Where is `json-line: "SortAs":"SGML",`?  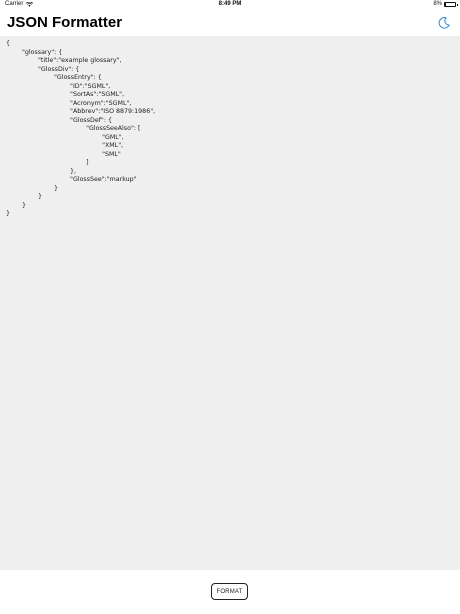 json-line: "SortAs":"SGML", is located at coordinates (65, 94).